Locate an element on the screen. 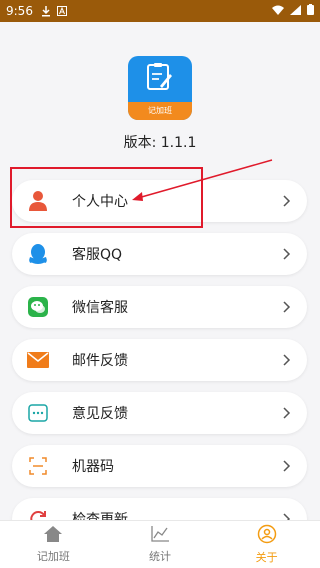 This screenshot has width=320, height=568. menu-item-label: 邮件反馈 is located at coordinates (100, 361).